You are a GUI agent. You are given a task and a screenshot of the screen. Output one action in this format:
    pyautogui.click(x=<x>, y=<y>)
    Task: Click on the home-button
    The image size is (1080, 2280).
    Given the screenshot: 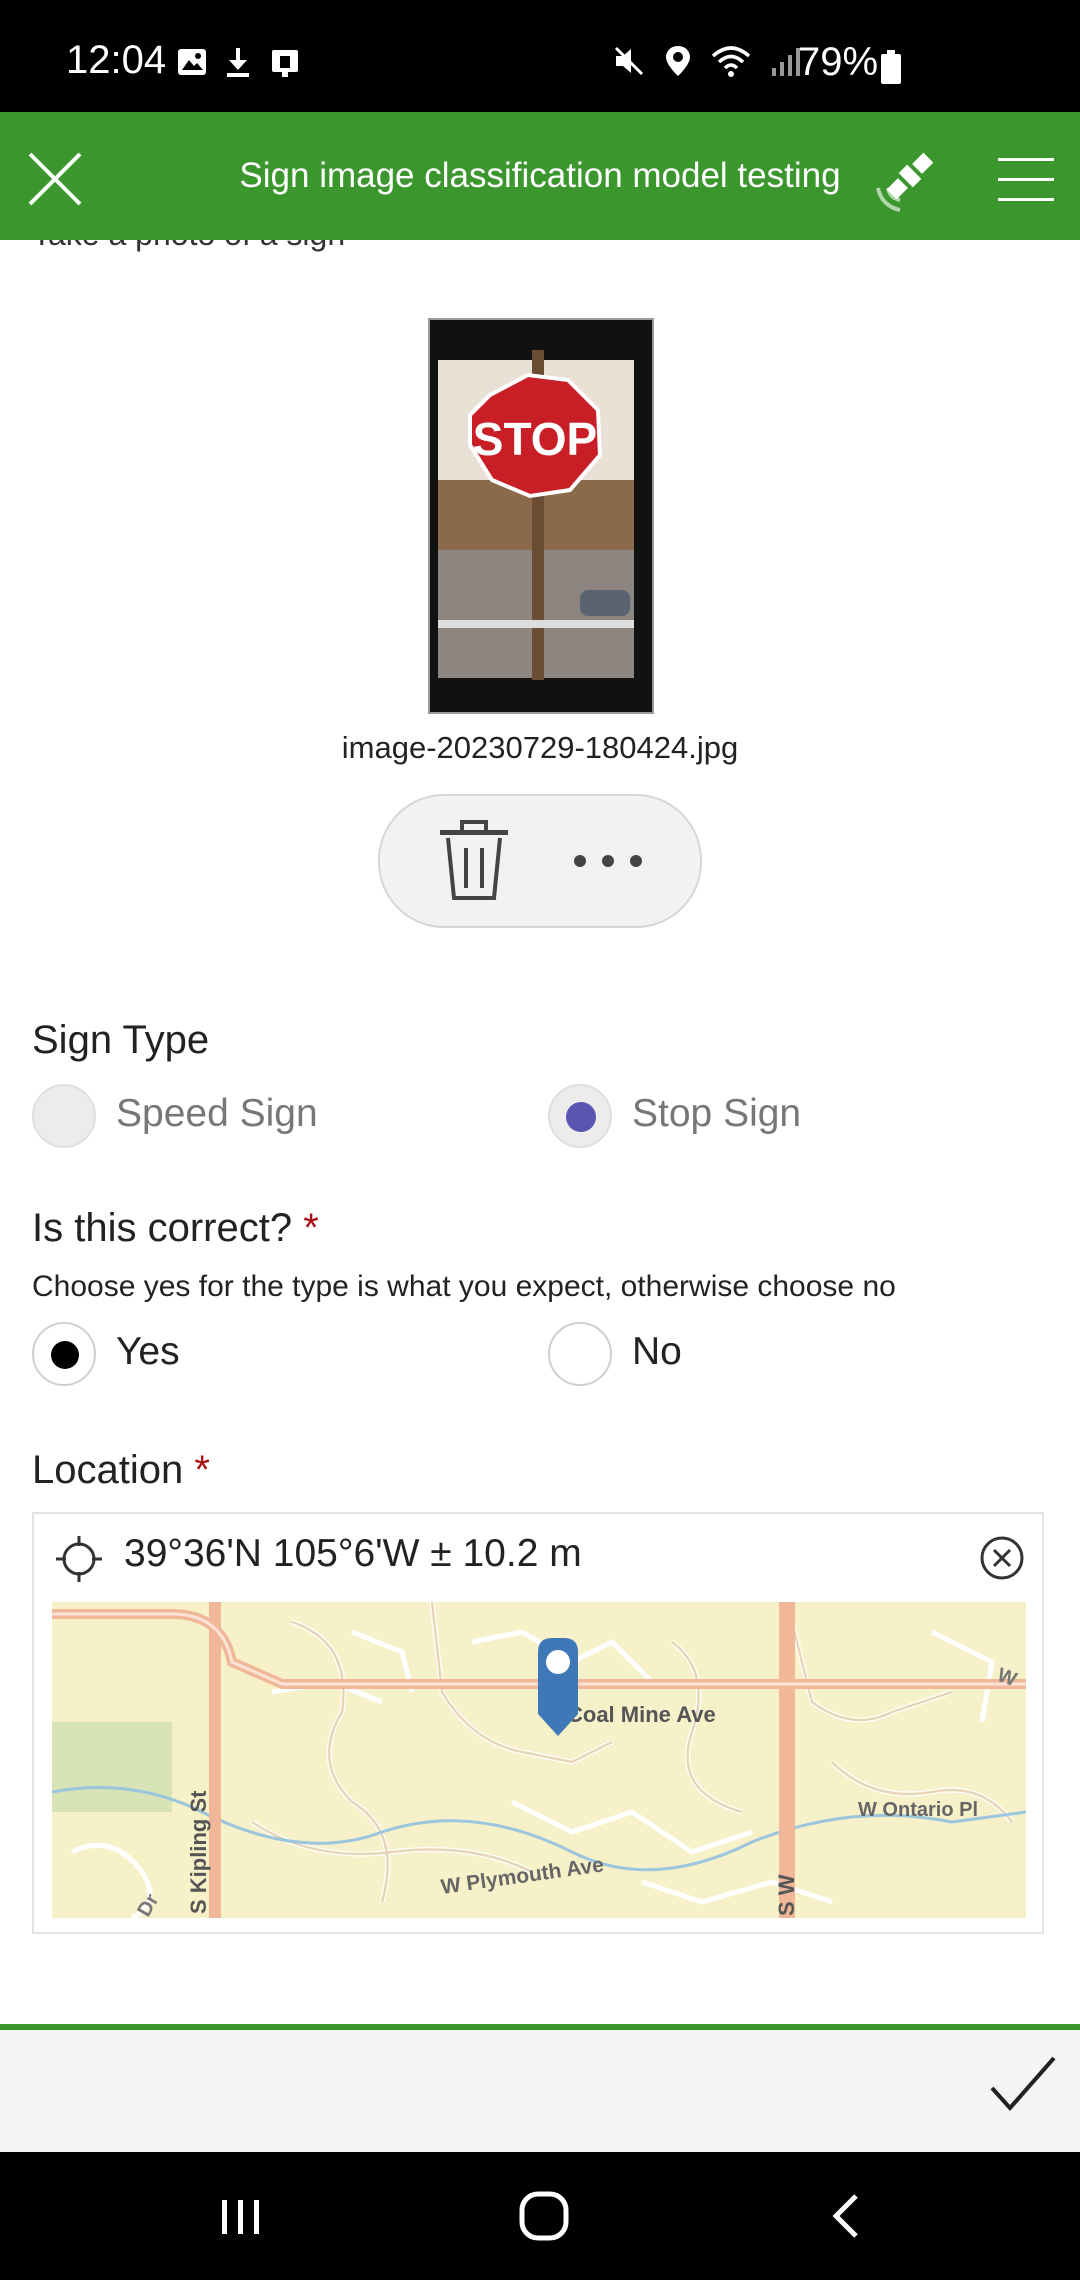 What is the action you would take?
    pyautogui.click(x=544, y=2216)
    